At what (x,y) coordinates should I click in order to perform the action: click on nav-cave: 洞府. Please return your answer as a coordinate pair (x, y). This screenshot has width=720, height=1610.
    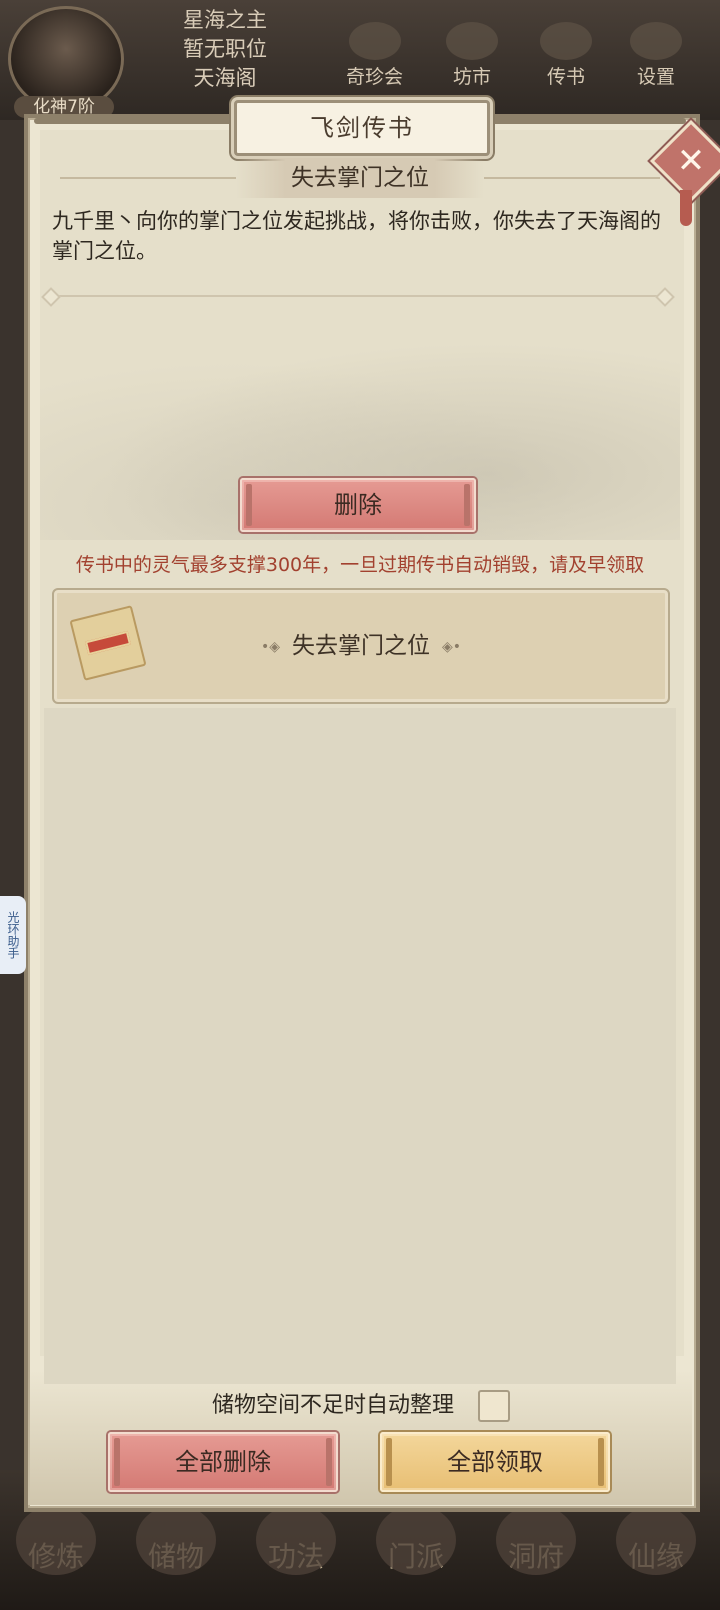
    Looking at the image, I should click on (536, 1540).